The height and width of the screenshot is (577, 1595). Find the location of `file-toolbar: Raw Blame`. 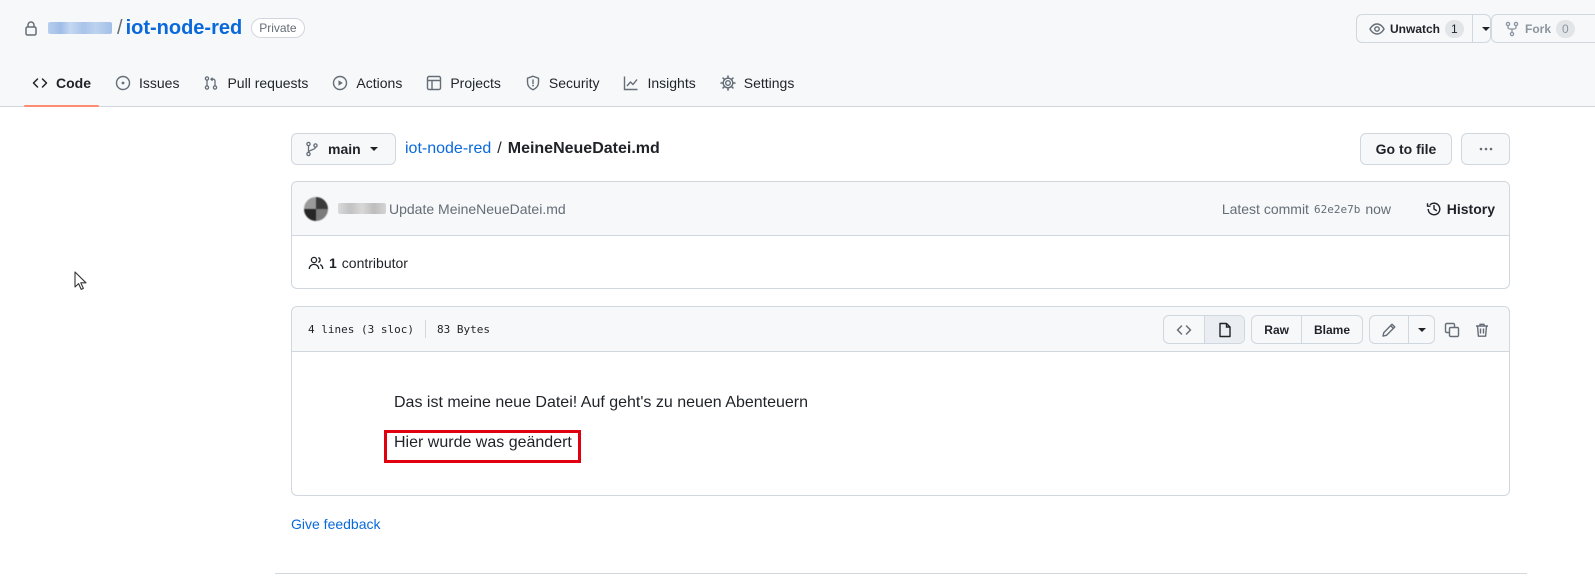

file-toolbar: Raw Blame is located at coordinates (1330, 329).